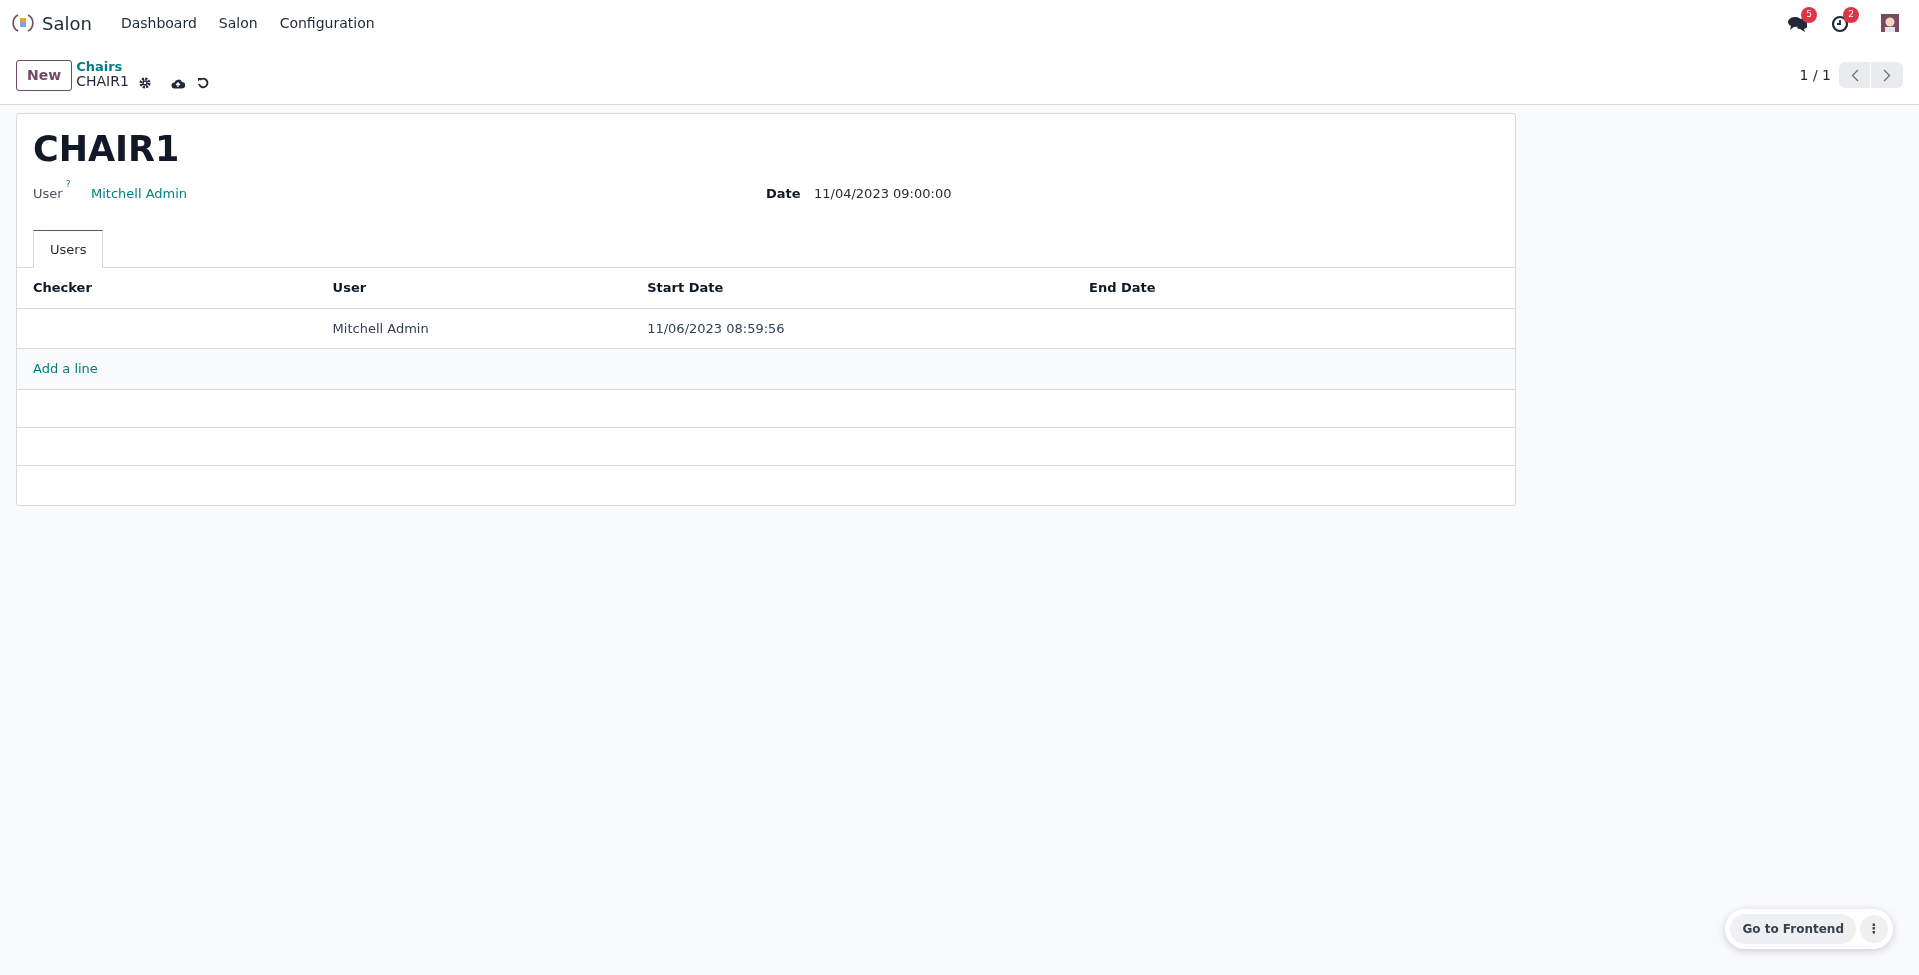  What do you see at coordinates (1809, 15) in the screenshot?
I see `message-count-badge: 5` at bounding box center [1809, 15].